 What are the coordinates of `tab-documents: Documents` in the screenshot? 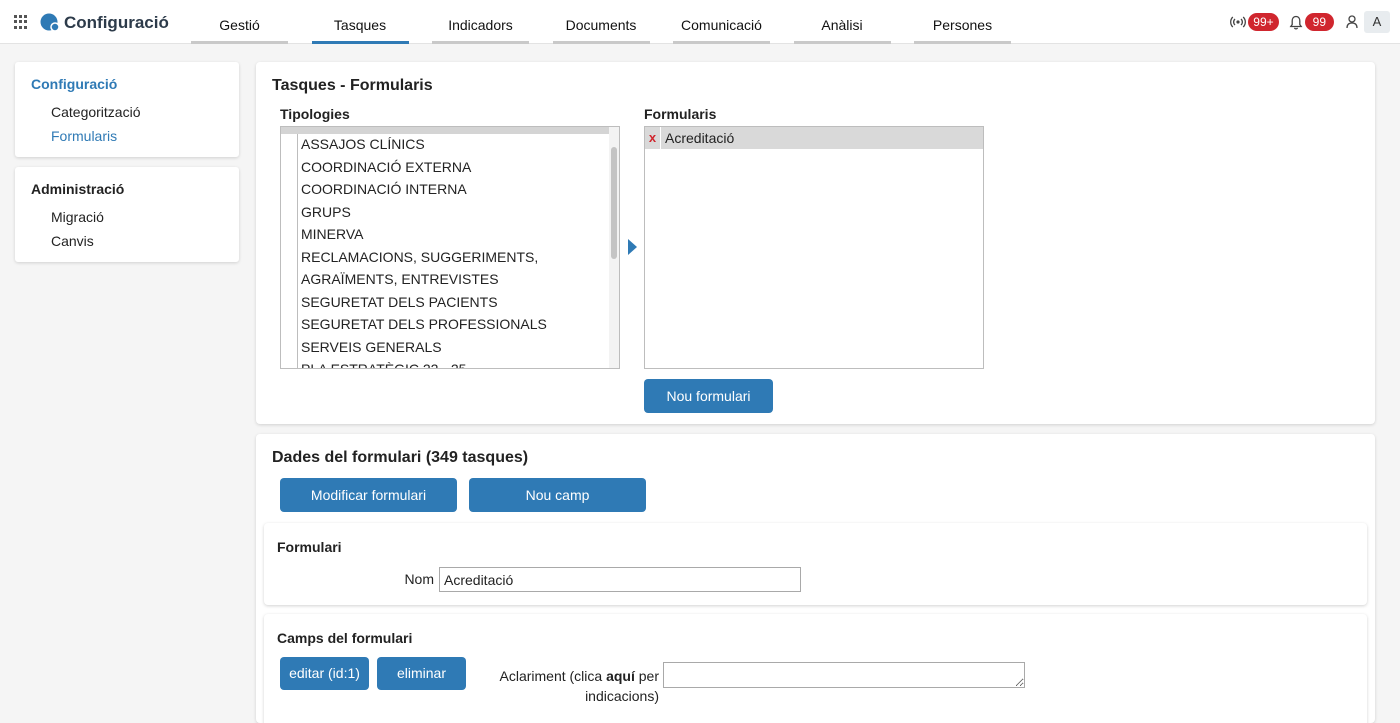 It's located at (601, 22).